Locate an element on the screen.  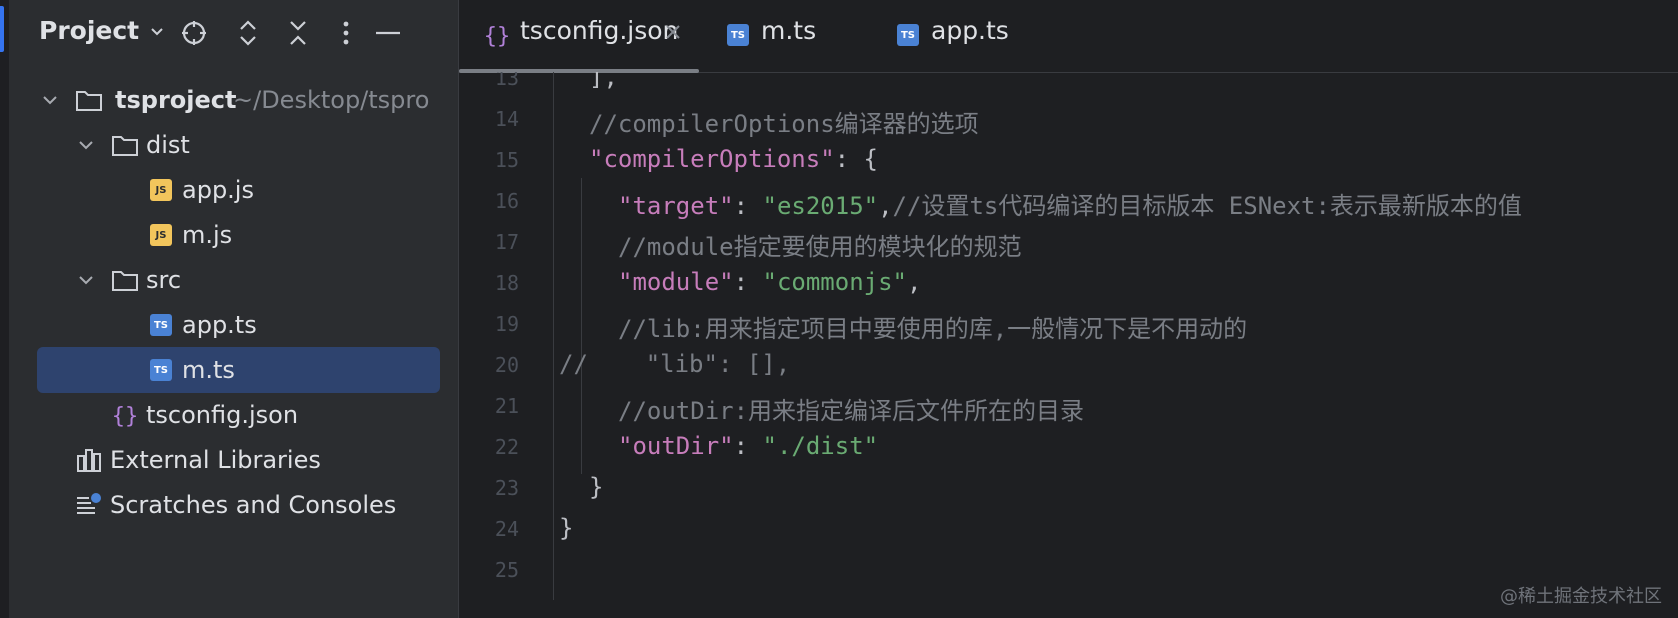
code-comment: //module指定要使用的模块化的规范 is located at coordinates (820, 247).